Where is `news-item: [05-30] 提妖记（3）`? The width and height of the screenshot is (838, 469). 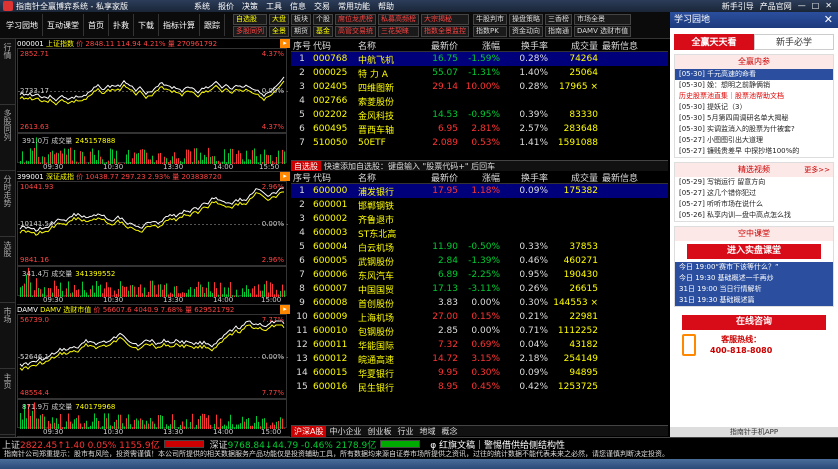 news-item: [05-30] 提妖记（3） is located at coordinates (754, 107).